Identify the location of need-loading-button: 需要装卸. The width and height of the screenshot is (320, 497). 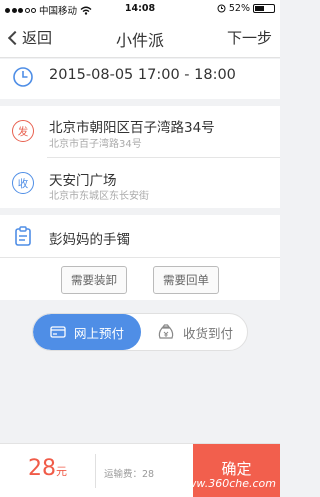
(94, 280).